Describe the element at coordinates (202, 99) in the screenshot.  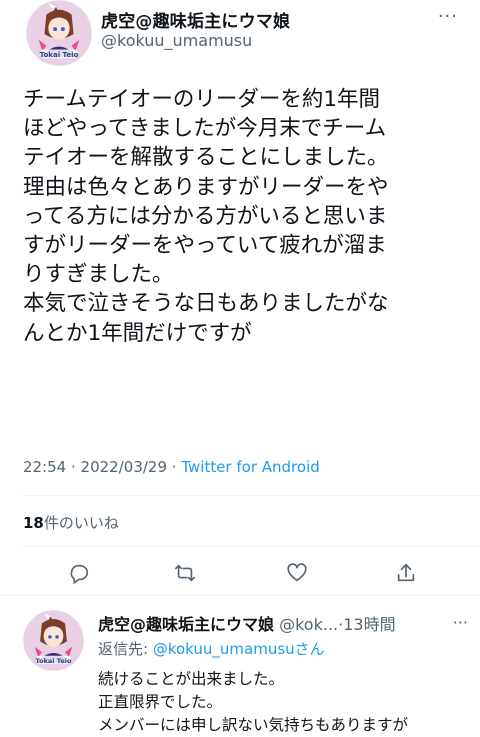
I see `tweet-text-line: チームテイオーのリーダーを約1年間` at that location.